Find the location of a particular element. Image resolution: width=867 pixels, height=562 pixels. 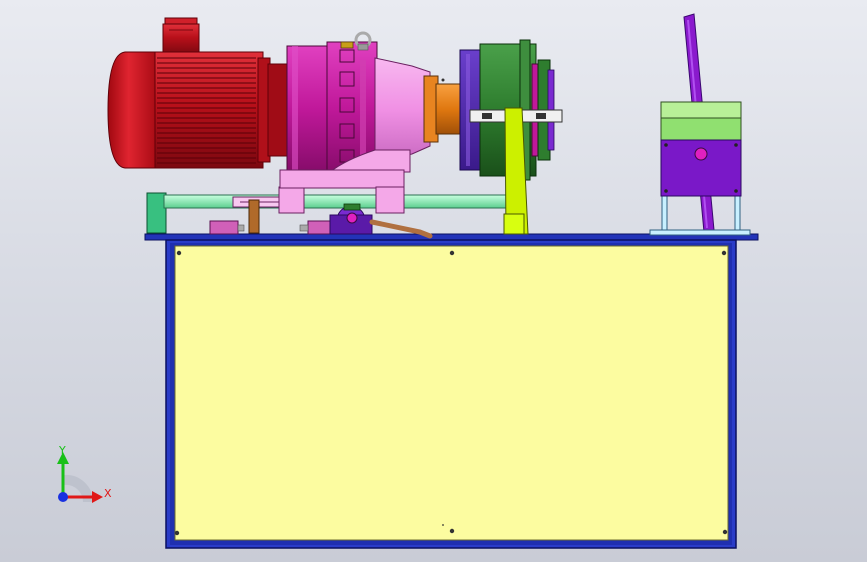

mount-blocks is located at coordinates (273, 227).